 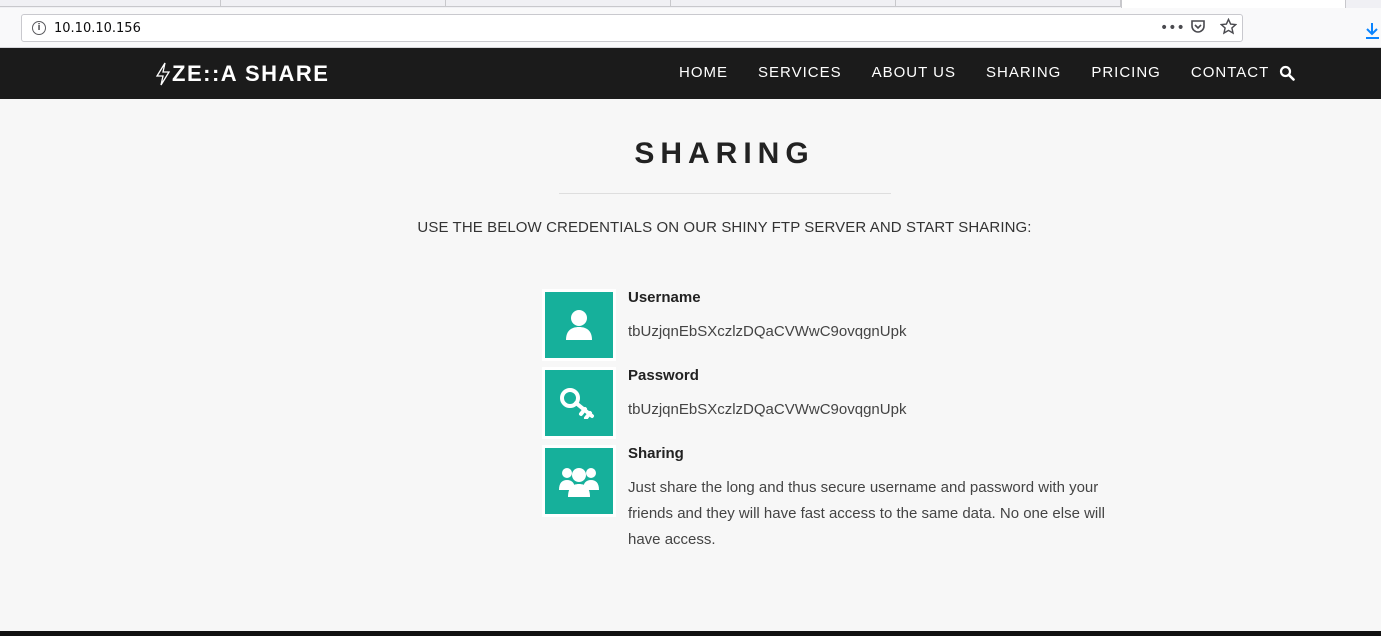 I want to click on ellipsis-icon: •••, so click(x=1172, y=28).